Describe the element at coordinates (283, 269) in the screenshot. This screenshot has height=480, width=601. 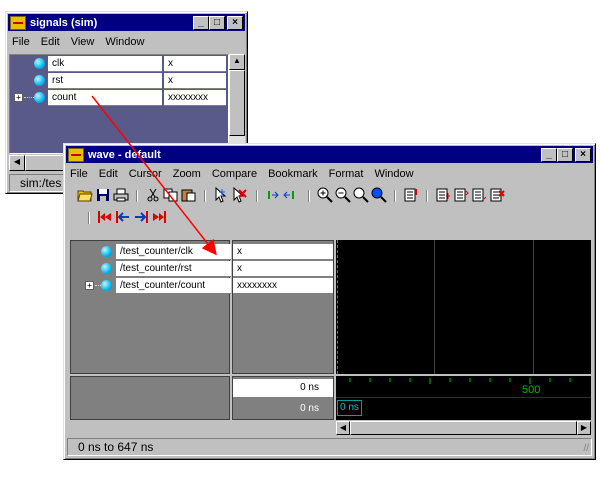
I see `wave-value-rst: x` at that location.